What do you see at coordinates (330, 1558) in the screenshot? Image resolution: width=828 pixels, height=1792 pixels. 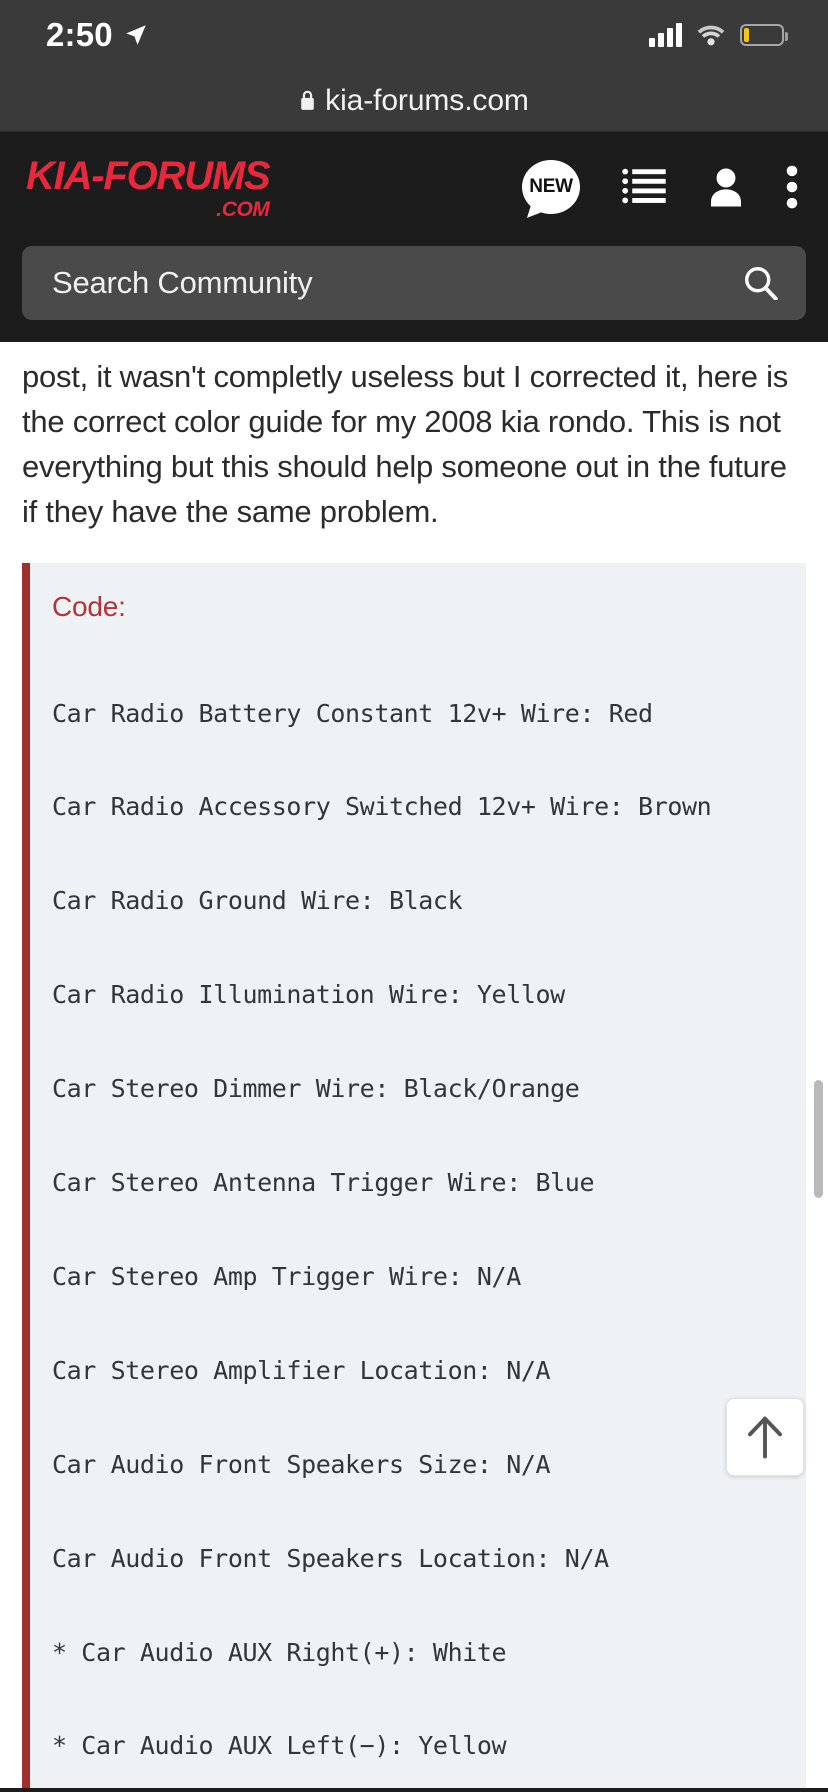 I see `code-line: Car Audio Front Speakers Location: N/A` at bounding box center [330, 1558].